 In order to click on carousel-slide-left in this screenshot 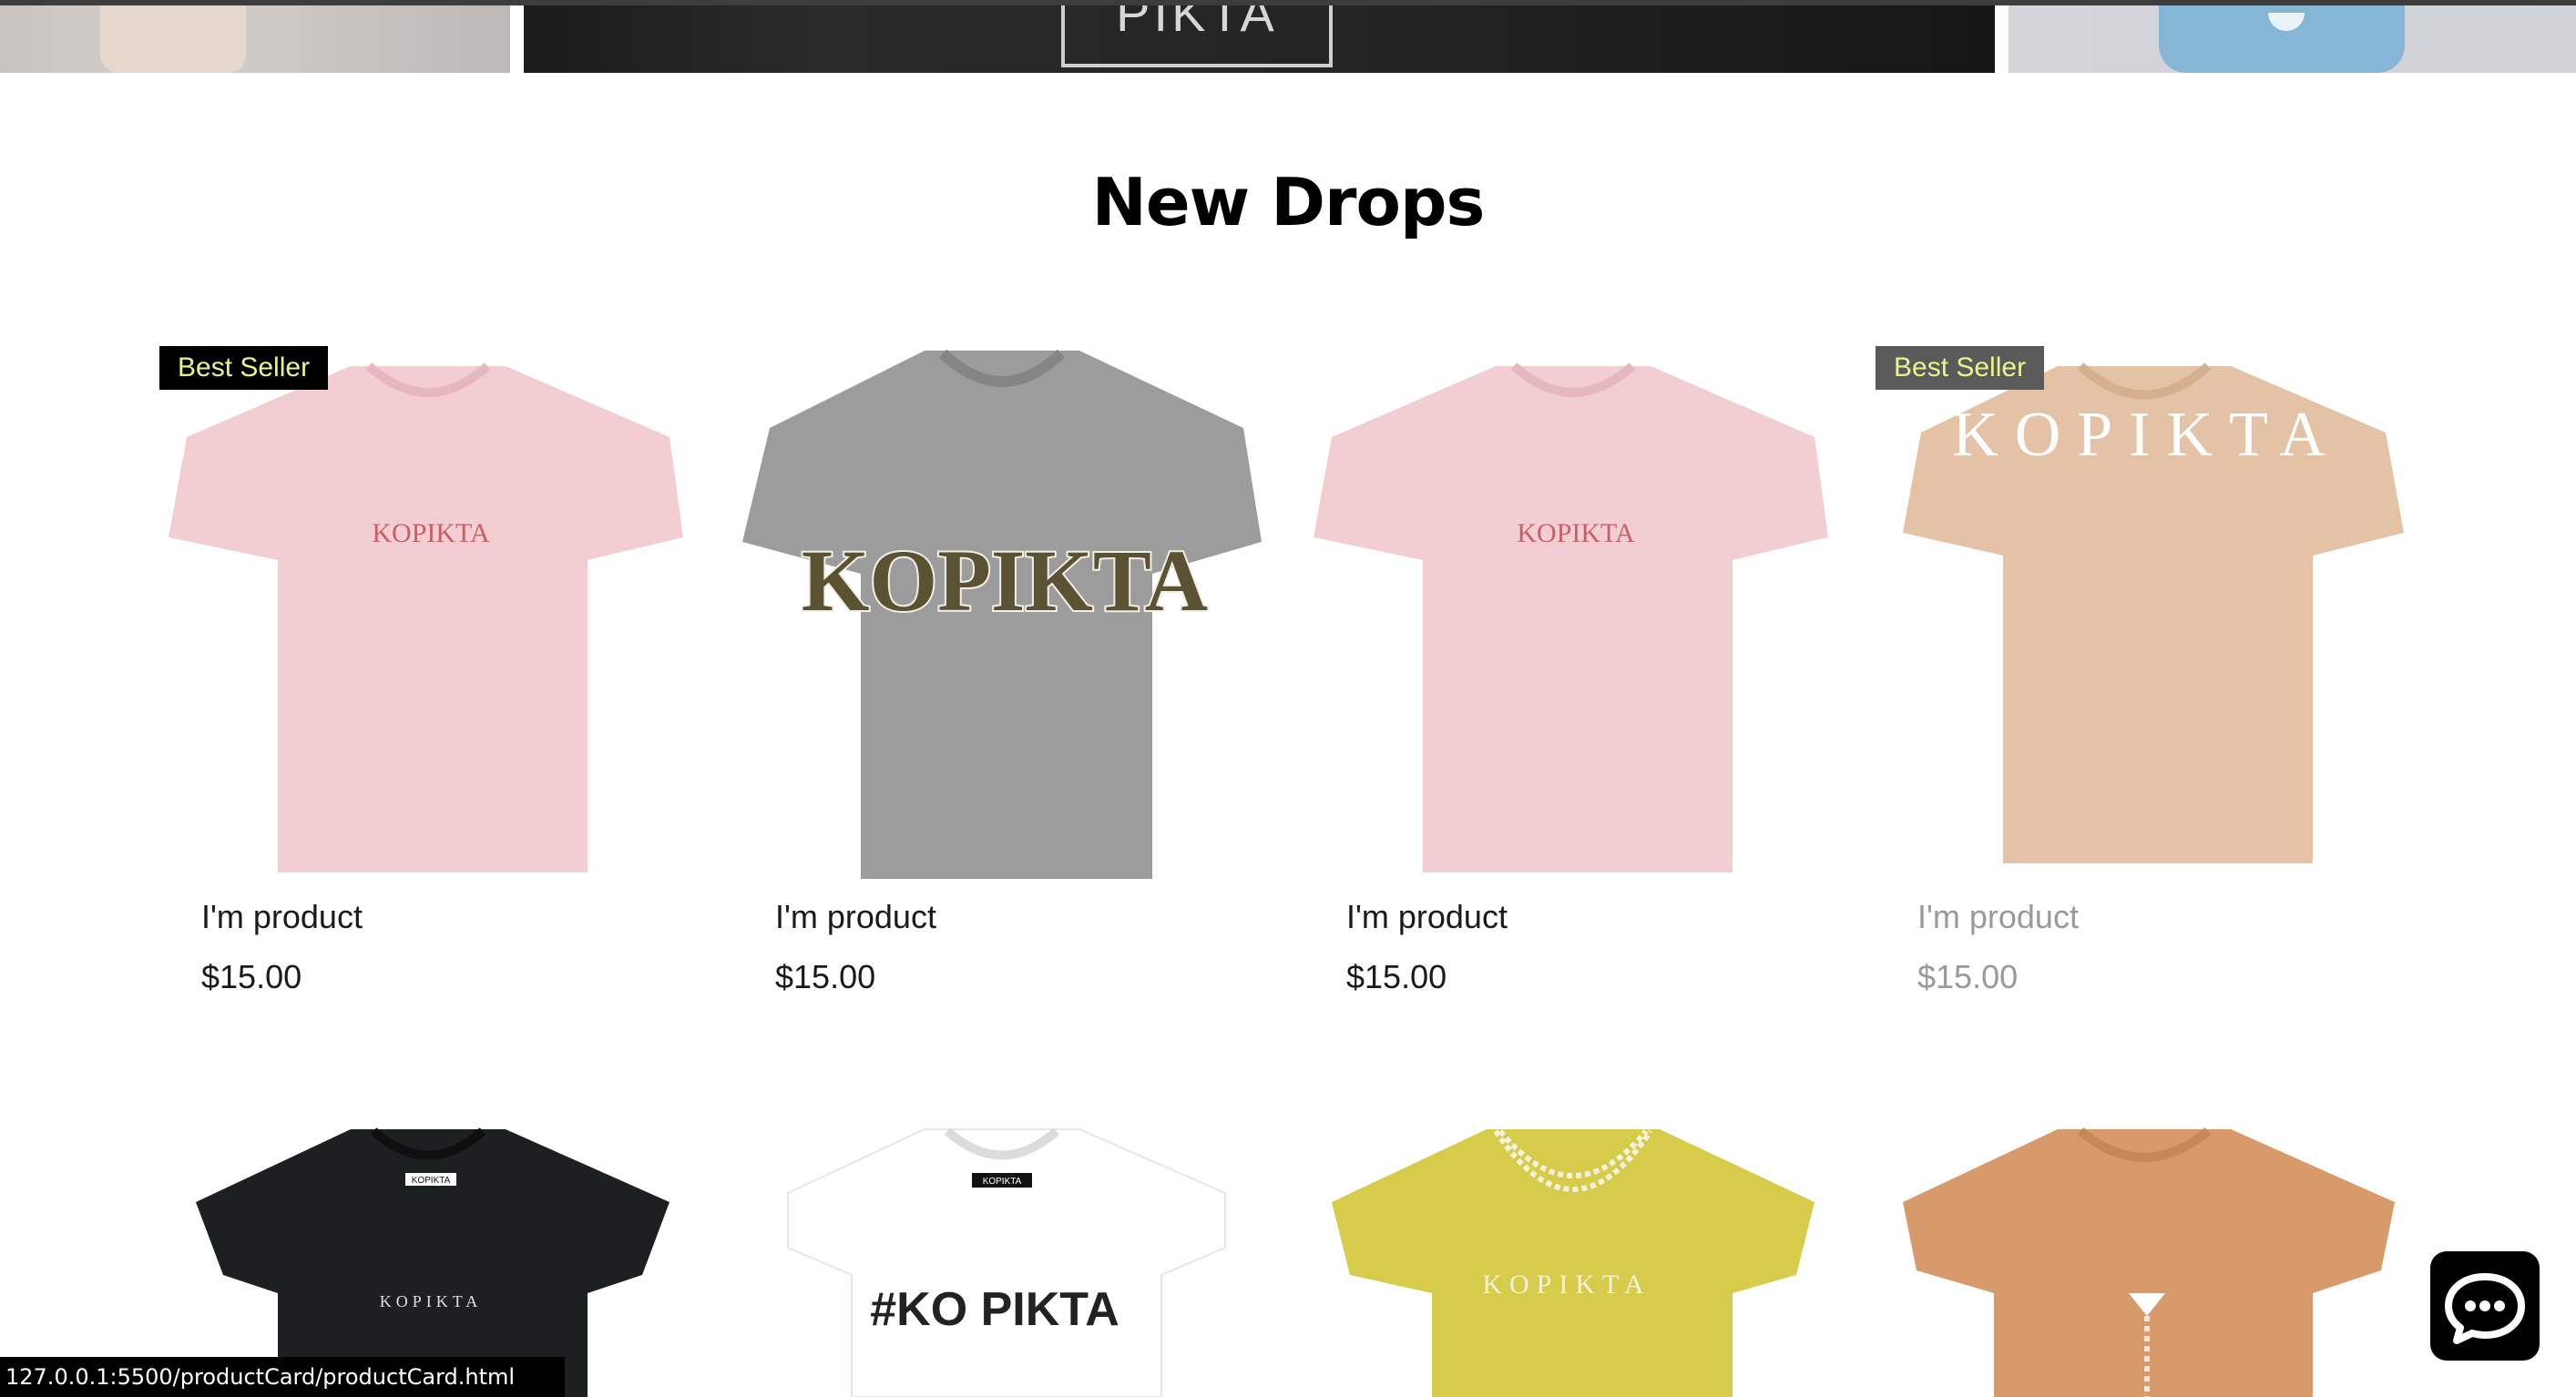, I will do `click(255, 39)`.